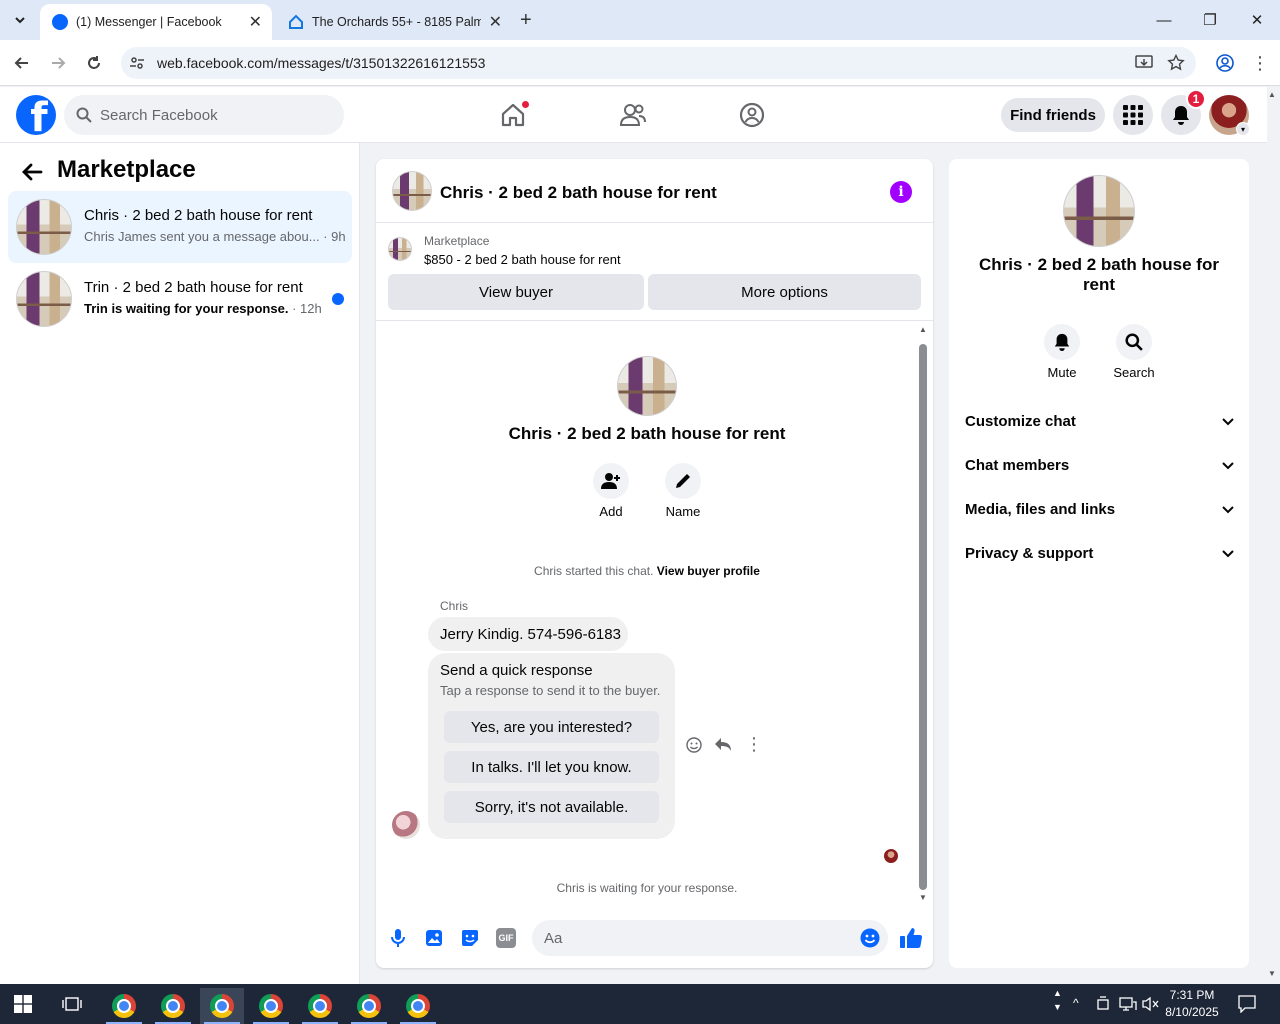  Describe the element at coordinates (412, 191) in the screenshot. I see `chat-header-avatar` at that location.